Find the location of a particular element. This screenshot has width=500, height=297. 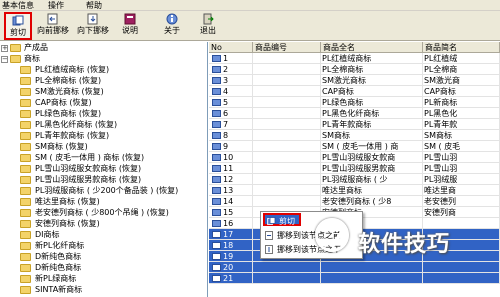

table-cell-no: 11 is located at coordinates (237, 168).